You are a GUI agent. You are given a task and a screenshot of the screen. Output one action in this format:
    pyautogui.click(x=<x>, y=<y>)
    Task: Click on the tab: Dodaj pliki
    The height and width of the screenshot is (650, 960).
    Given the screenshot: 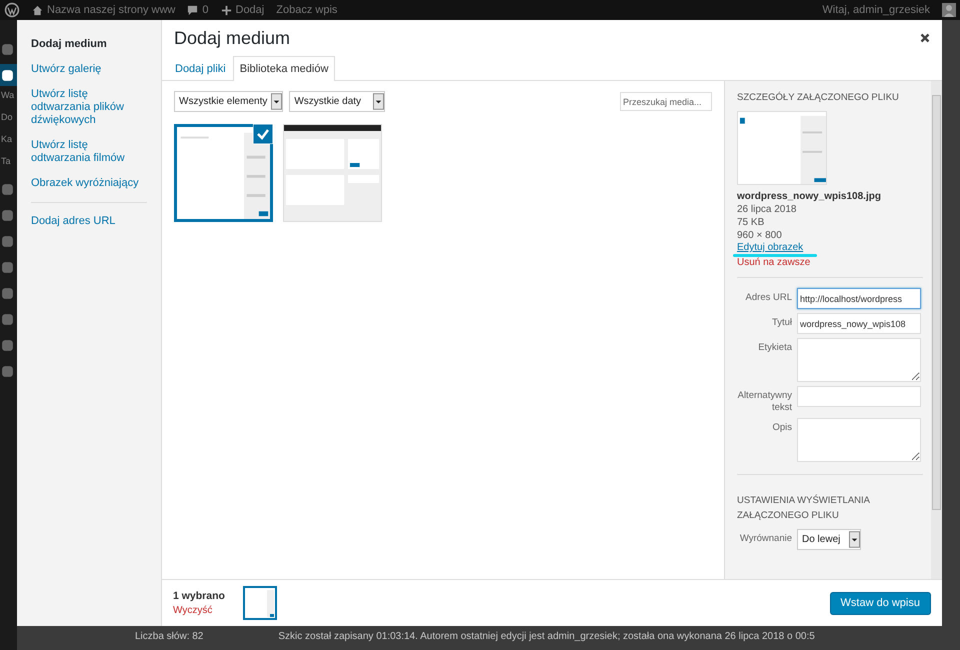 What is the action you would take?
    pyautogui.click(x=200, y=68)
    